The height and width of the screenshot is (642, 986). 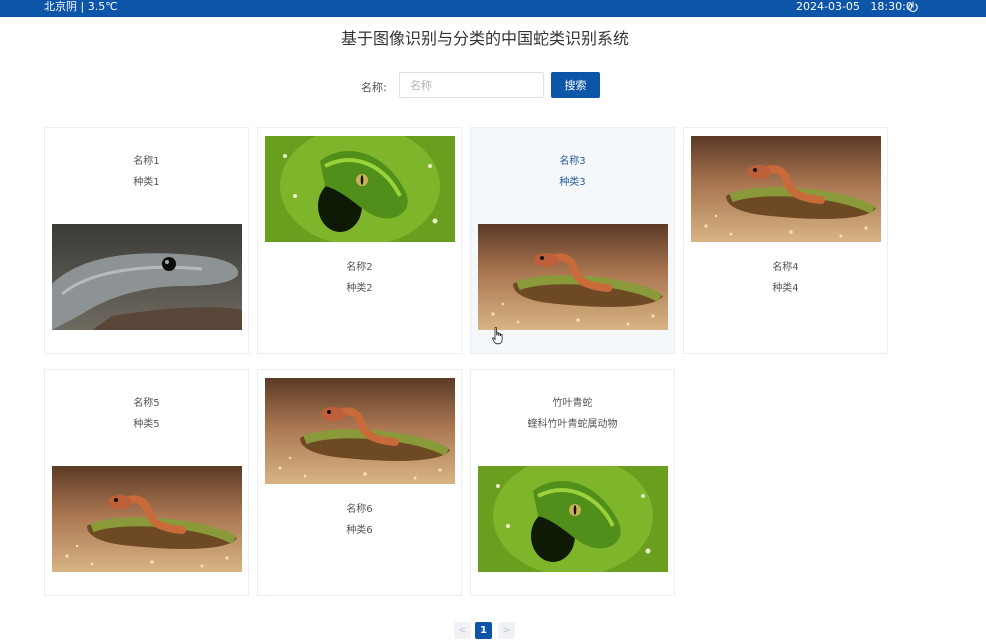 What do you see at coordinates (572, 403) in the screenshot?
I see `card-name: 竹叶青蛇` at bounding box center [572, 403].